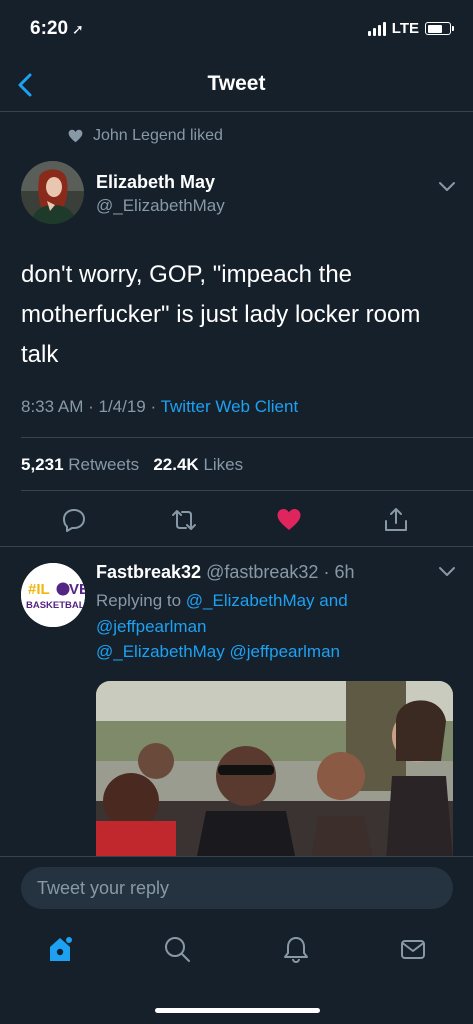 The width and height of the screenshot is (473, 1024). What do you see at coordinates (376, 28) in the screenshot?
I see `signal-icon` at bounding box center [376, 28].